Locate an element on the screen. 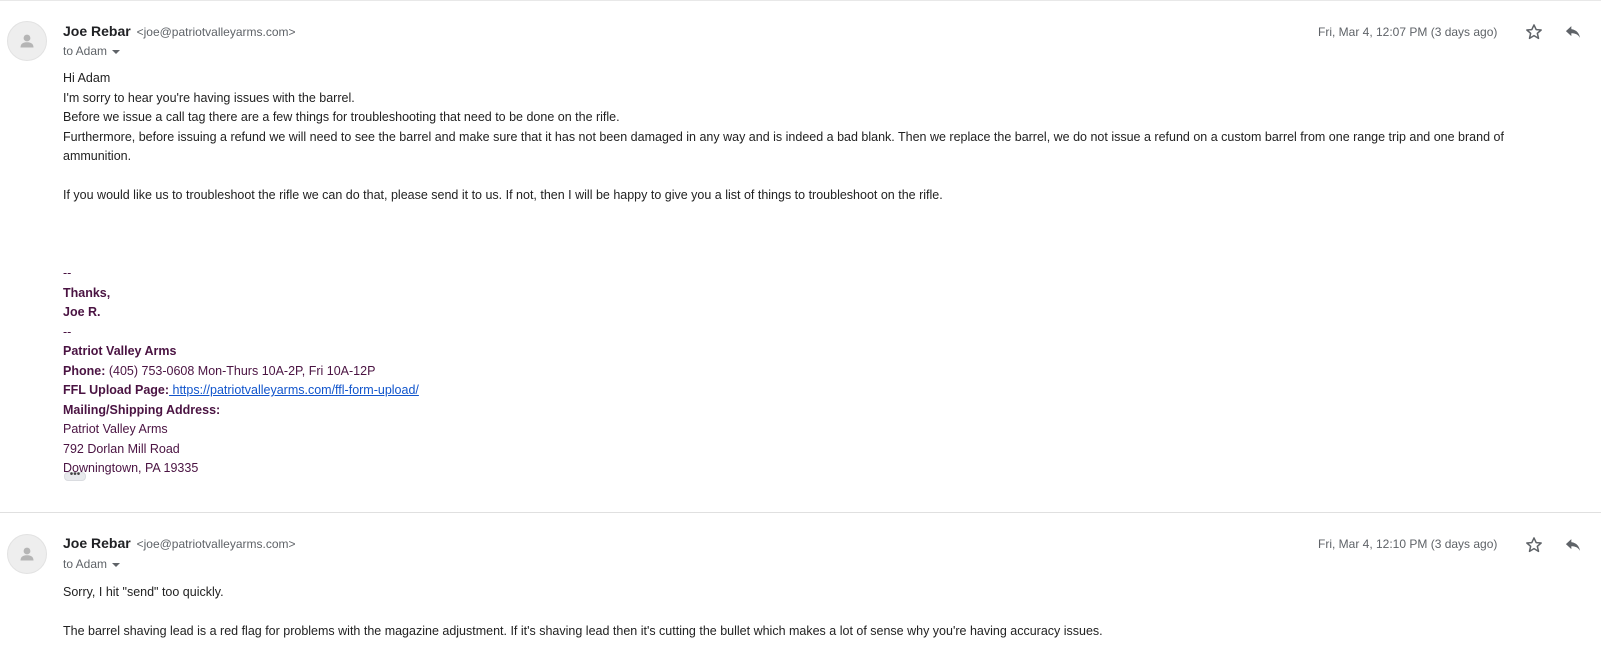 The width and height of the screenshot is (1601, 657). signature-name: Joe R. is located at coordinates (82, 312).